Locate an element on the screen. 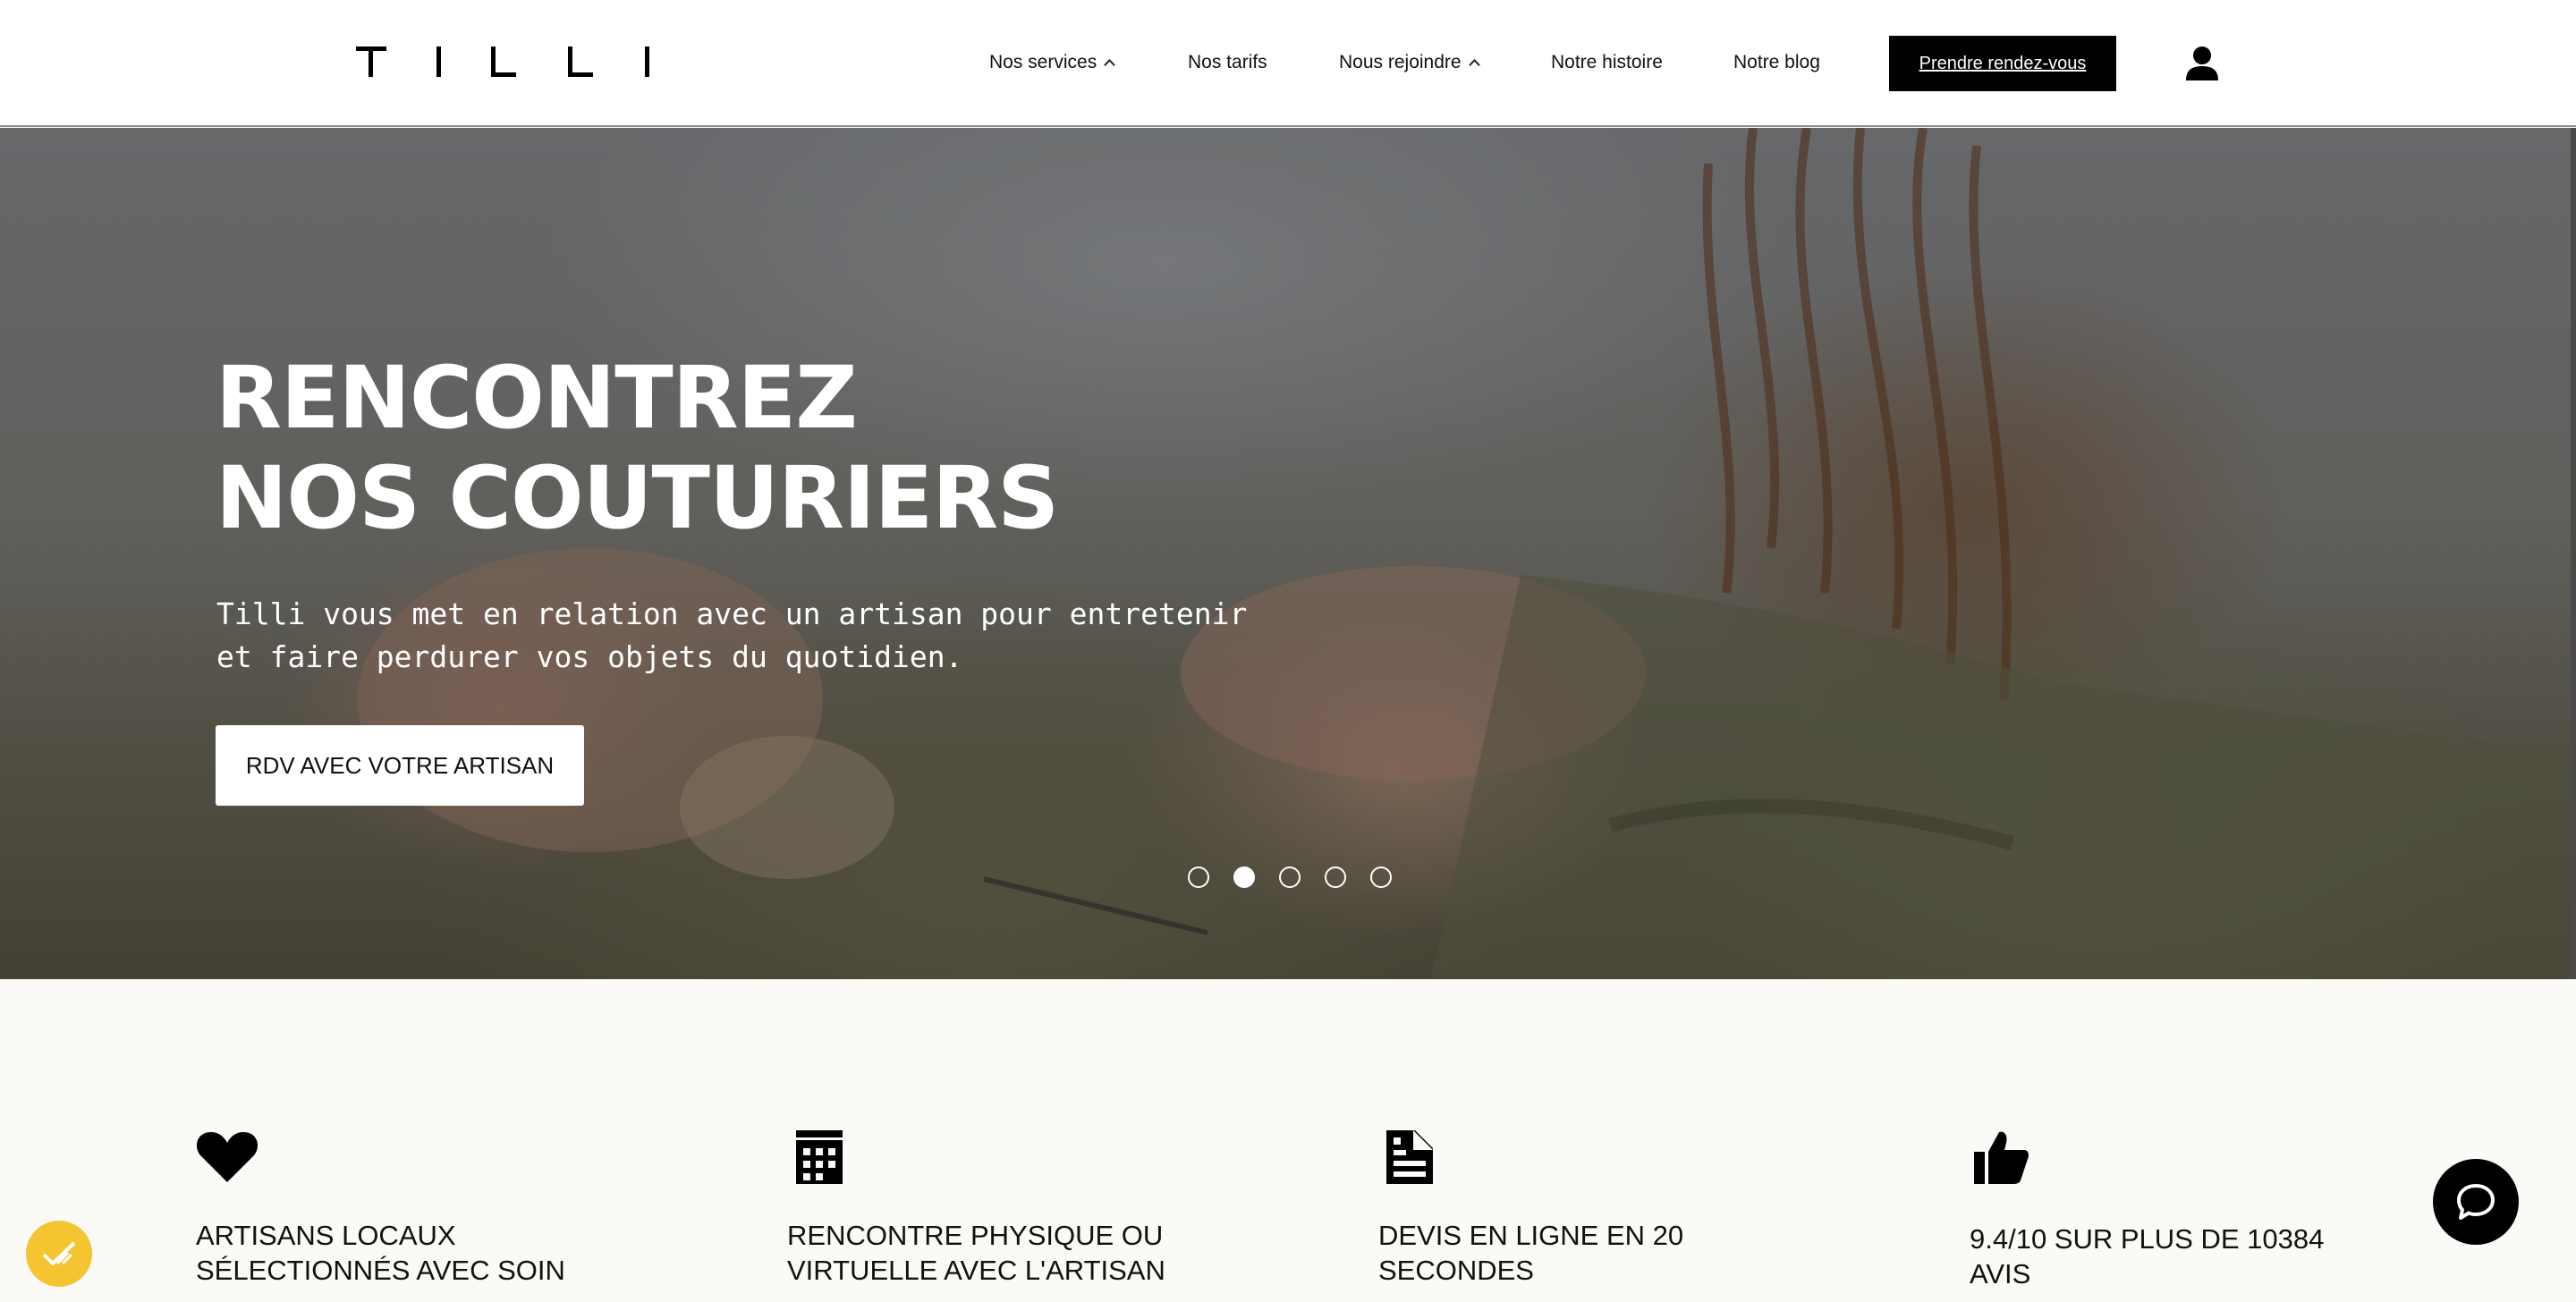 Image resolution: width=2576 pixels, height=1302 pixels. feature-title-line1: ARTISANS LOCAUX is located at coordinates (326, 1235).